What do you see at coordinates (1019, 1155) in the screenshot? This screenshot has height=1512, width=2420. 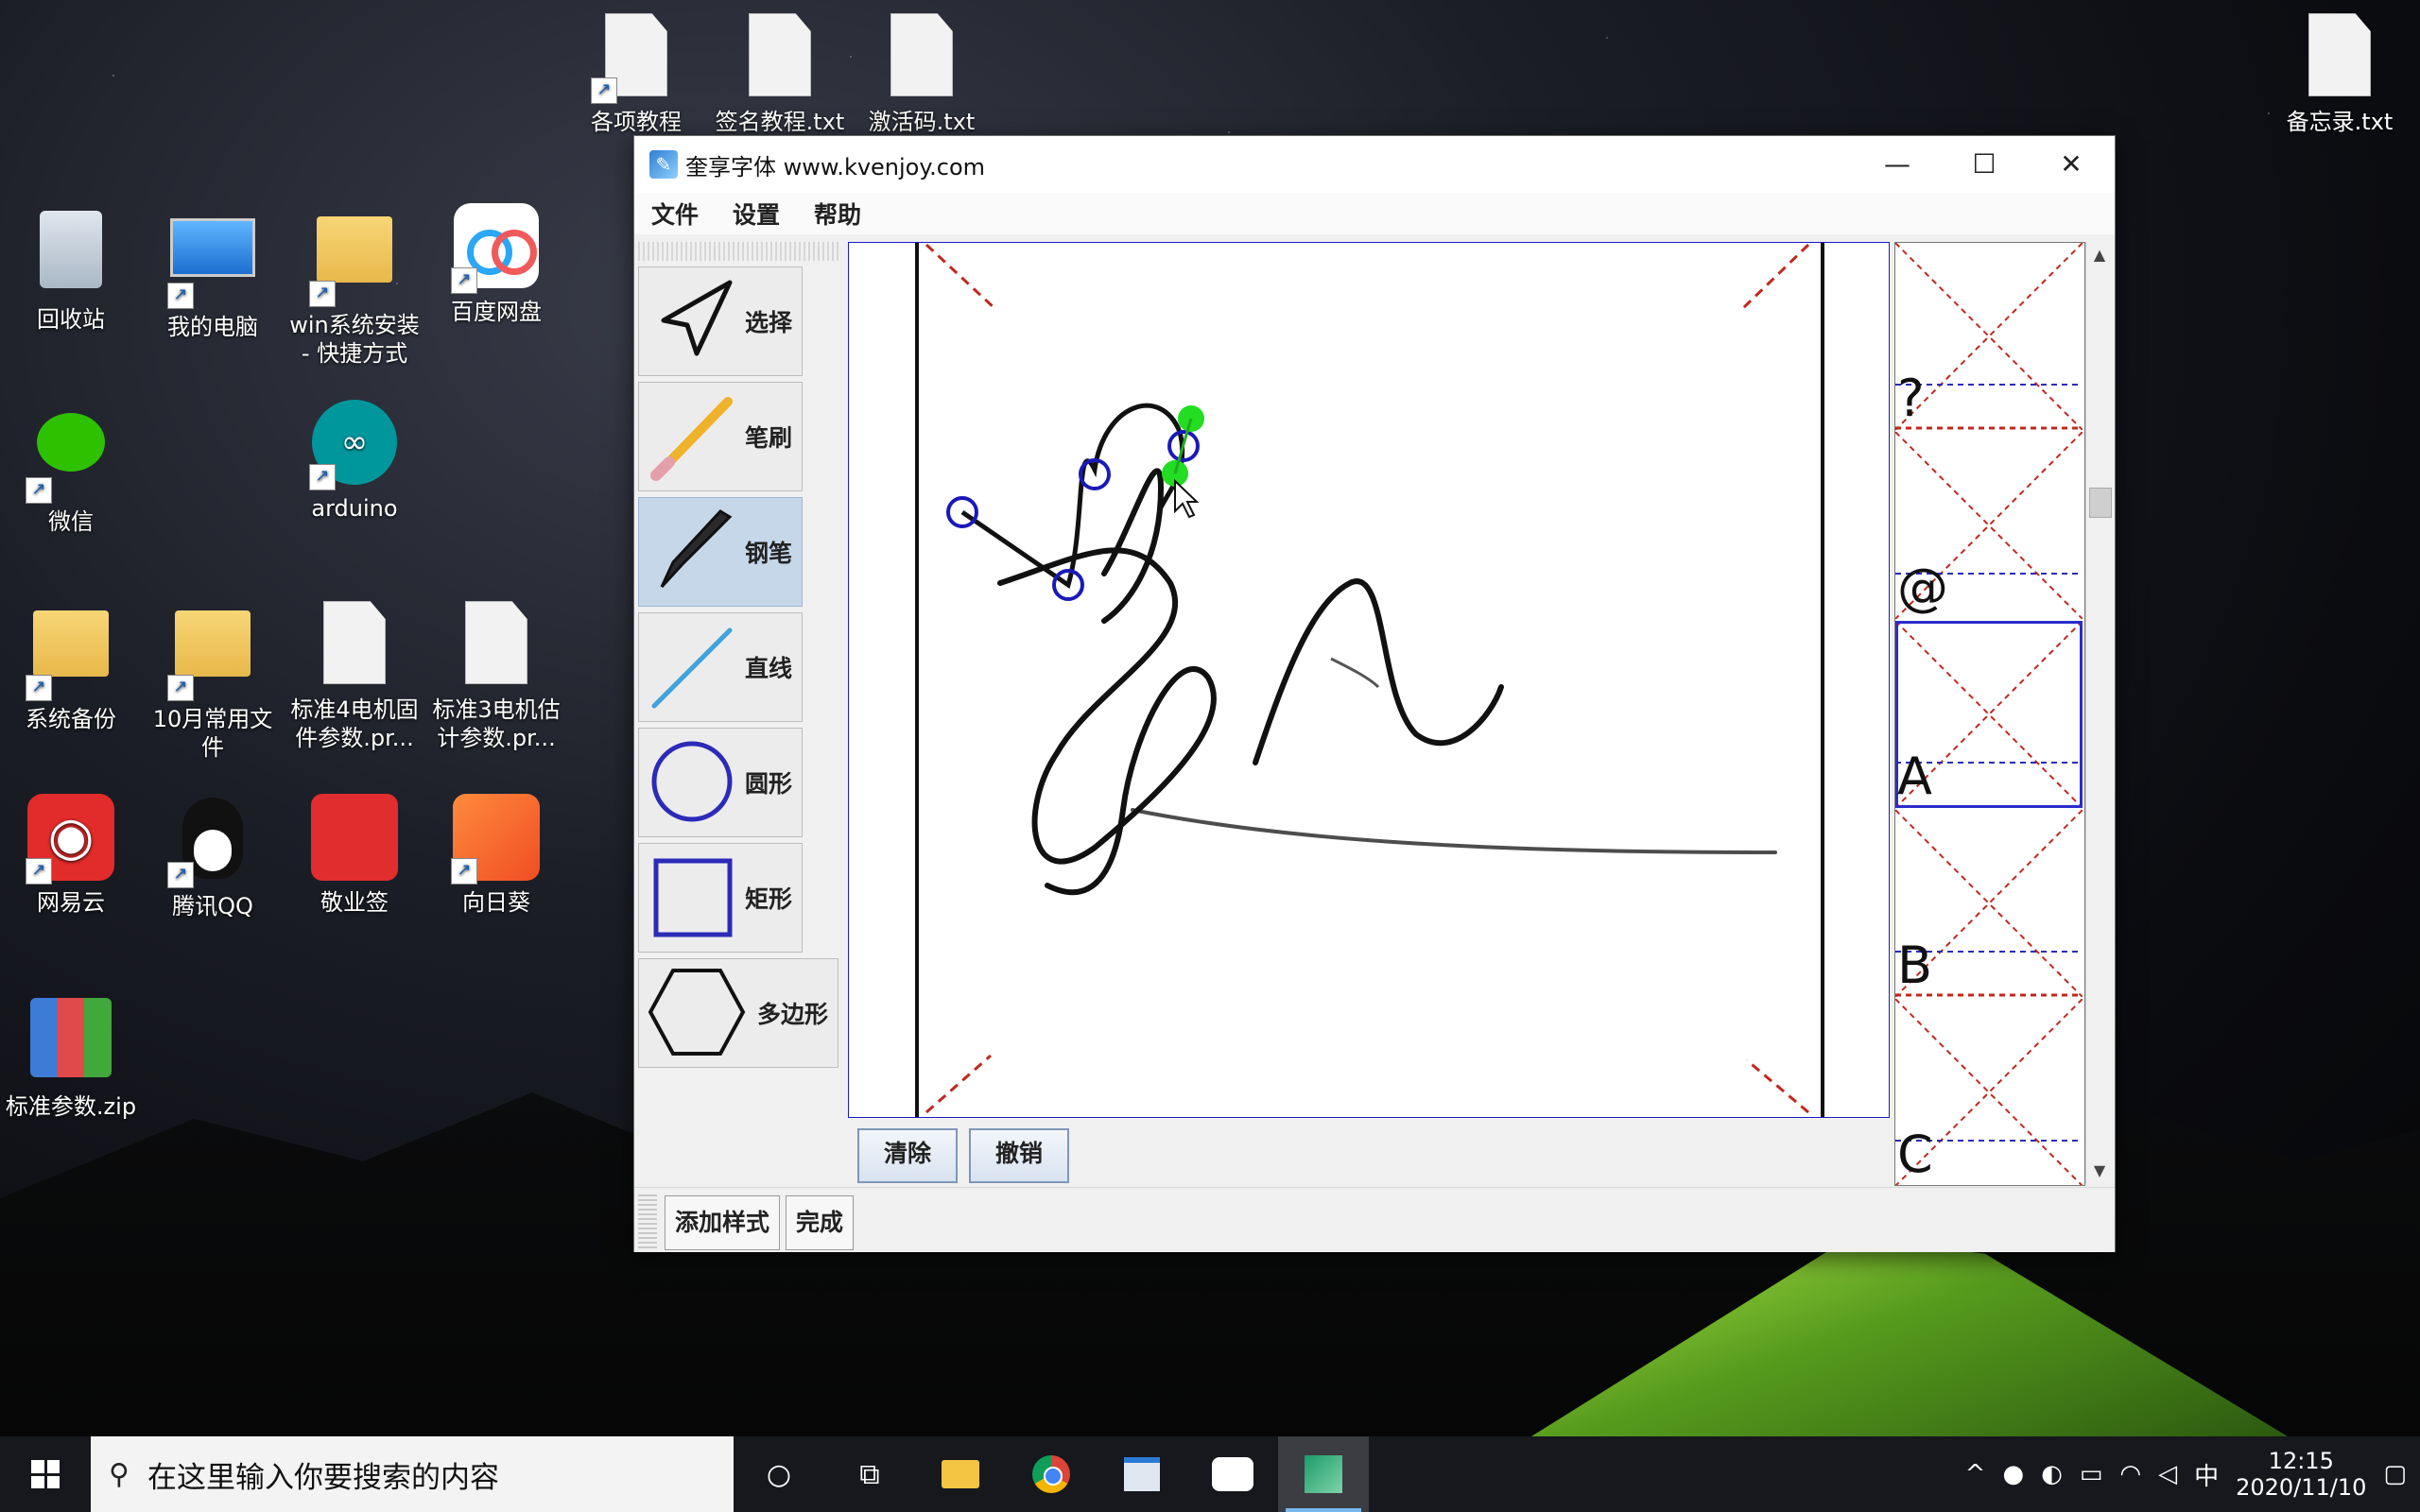 I see `undo-button: 撤销` at bounding box center [1019, 1155].